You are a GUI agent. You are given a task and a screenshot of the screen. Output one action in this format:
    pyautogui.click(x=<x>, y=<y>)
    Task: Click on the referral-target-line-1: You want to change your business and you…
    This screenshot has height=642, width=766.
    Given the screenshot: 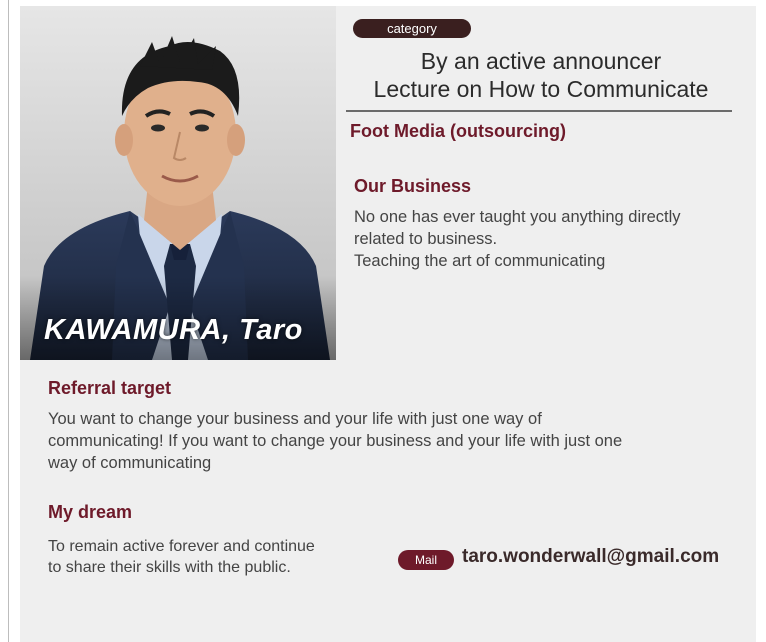 What is the action you would take?
    pyautogui.click(x=295, y=419)
    